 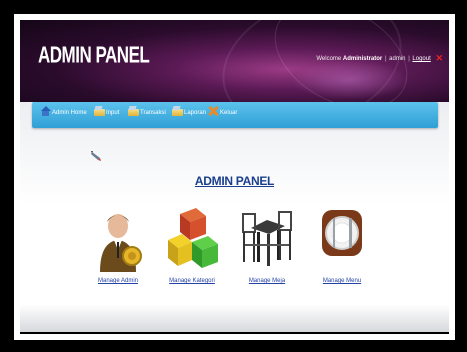 I want to click on username: admin, so click(x=397, y=59).